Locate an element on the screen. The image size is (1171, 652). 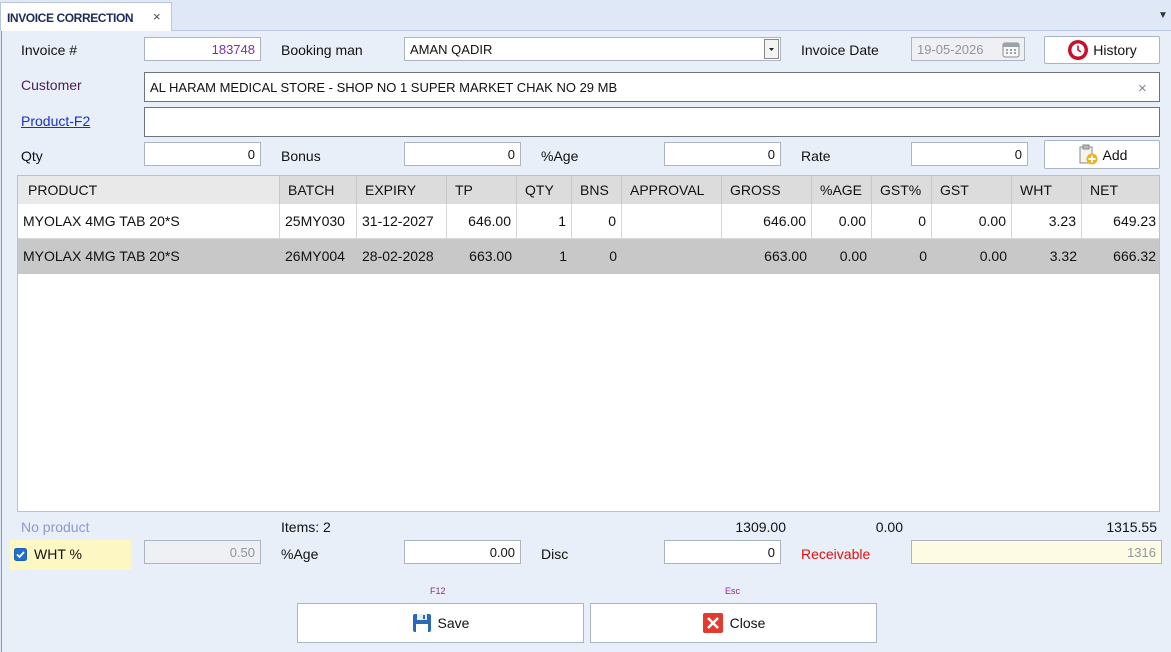
column-header-qty: QTY is located at coordinates (544, 190).